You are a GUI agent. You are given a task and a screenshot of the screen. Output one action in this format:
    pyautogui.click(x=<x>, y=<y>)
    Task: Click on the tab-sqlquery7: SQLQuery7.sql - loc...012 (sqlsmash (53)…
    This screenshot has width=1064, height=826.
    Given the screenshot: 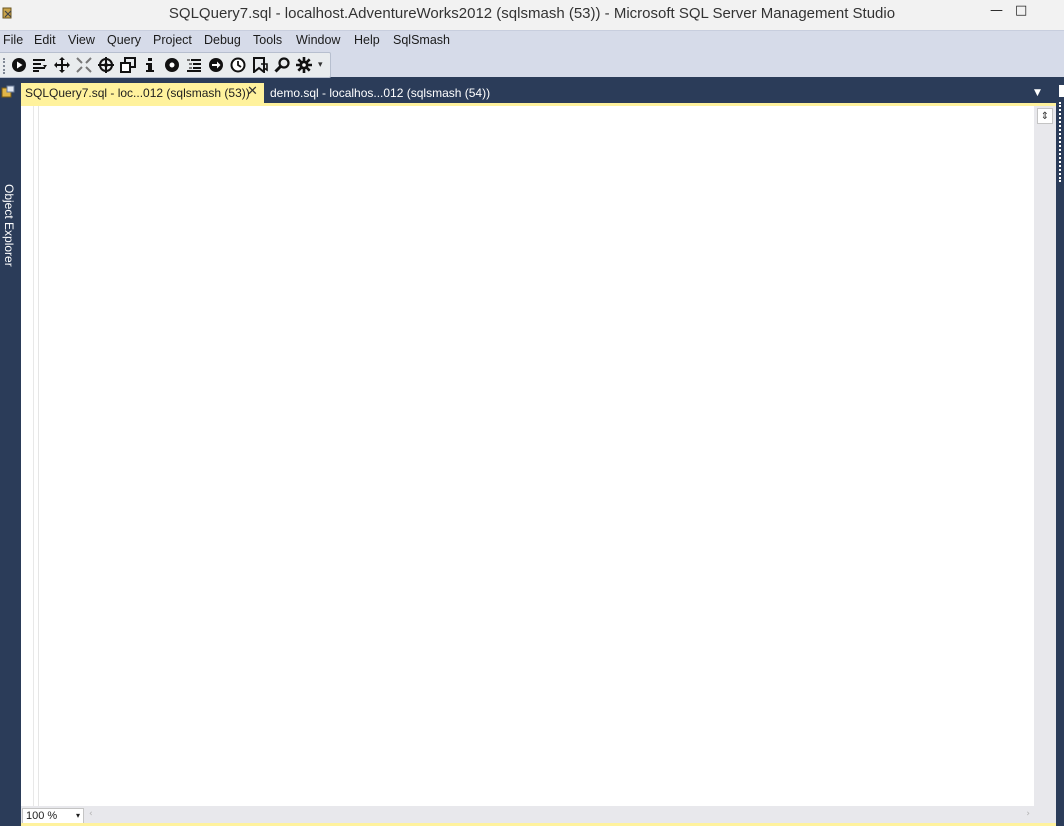 What is the action you would take?
    pyautogui.click(x=142, y=93)
    